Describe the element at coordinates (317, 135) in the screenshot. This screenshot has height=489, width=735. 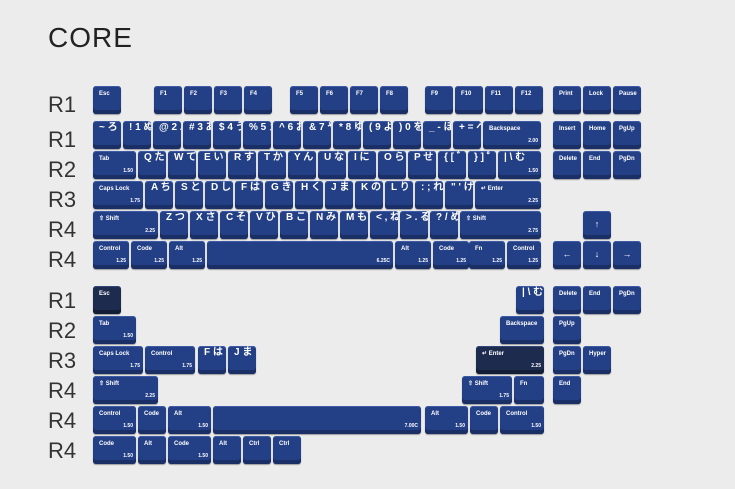
I see `keycap: & 7 や` at that location.